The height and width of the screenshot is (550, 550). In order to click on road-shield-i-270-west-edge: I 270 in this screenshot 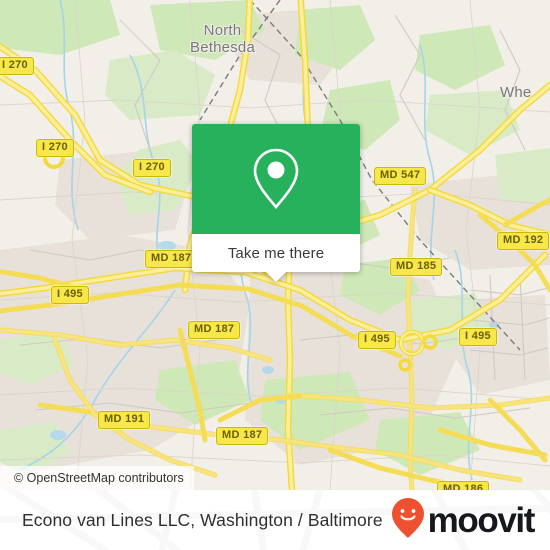, I will do `click(17, 66)`.